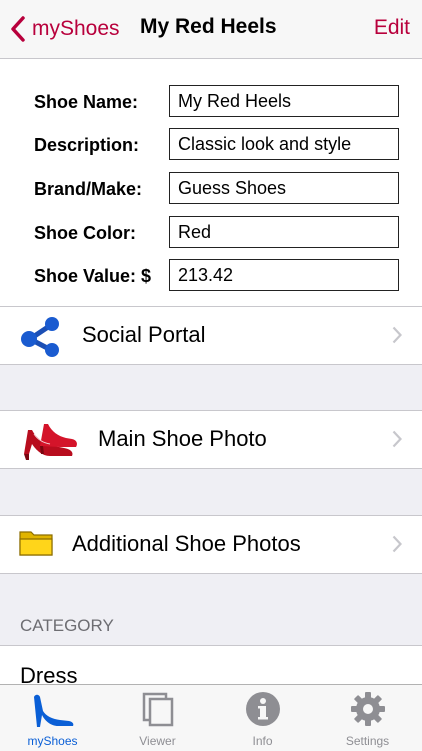 This screenshot has height=751, width=422. What do you see at coordinates (284, 232) in the screenshot?
I see `shoe-color-field` at bounding box center [284, 232].